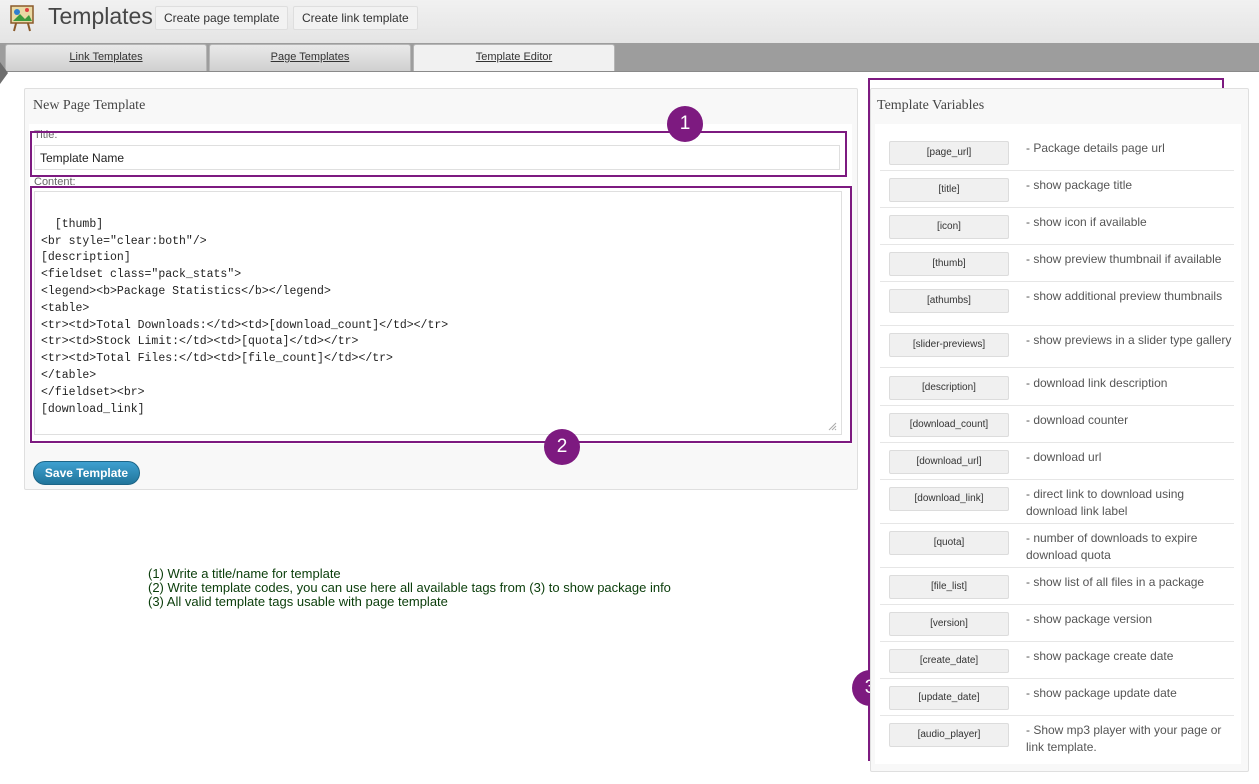 This screenshot has width=1259, height=784. What do you see at coordinates (244, 573) in the screenshot?
I see `note-1: (1) Write a title/name for template` at bounding box center [244, 573].